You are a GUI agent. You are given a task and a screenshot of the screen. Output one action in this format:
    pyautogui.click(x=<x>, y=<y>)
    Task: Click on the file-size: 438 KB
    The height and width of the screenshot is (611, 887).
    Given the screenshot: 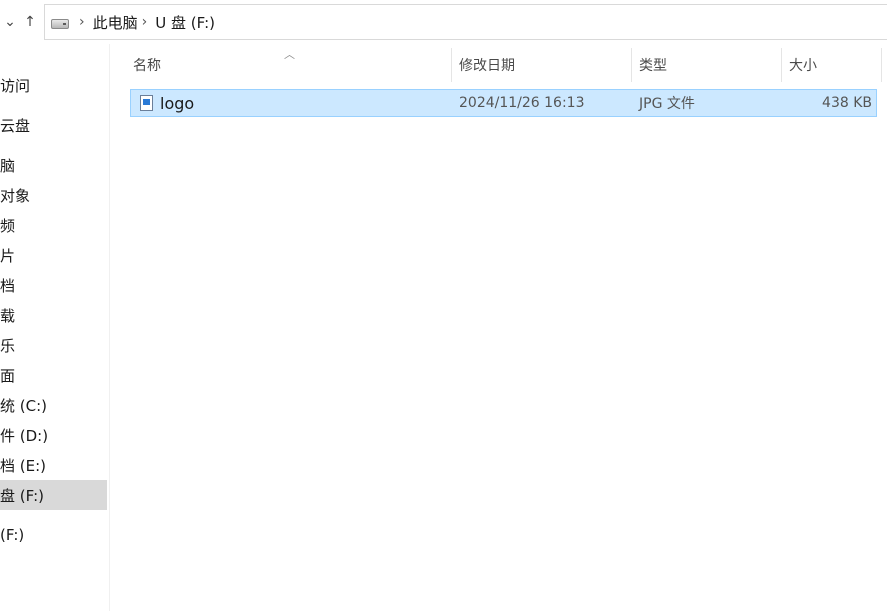 What is the action you would take?
    pyautogui.click(x=847, y=103)
    